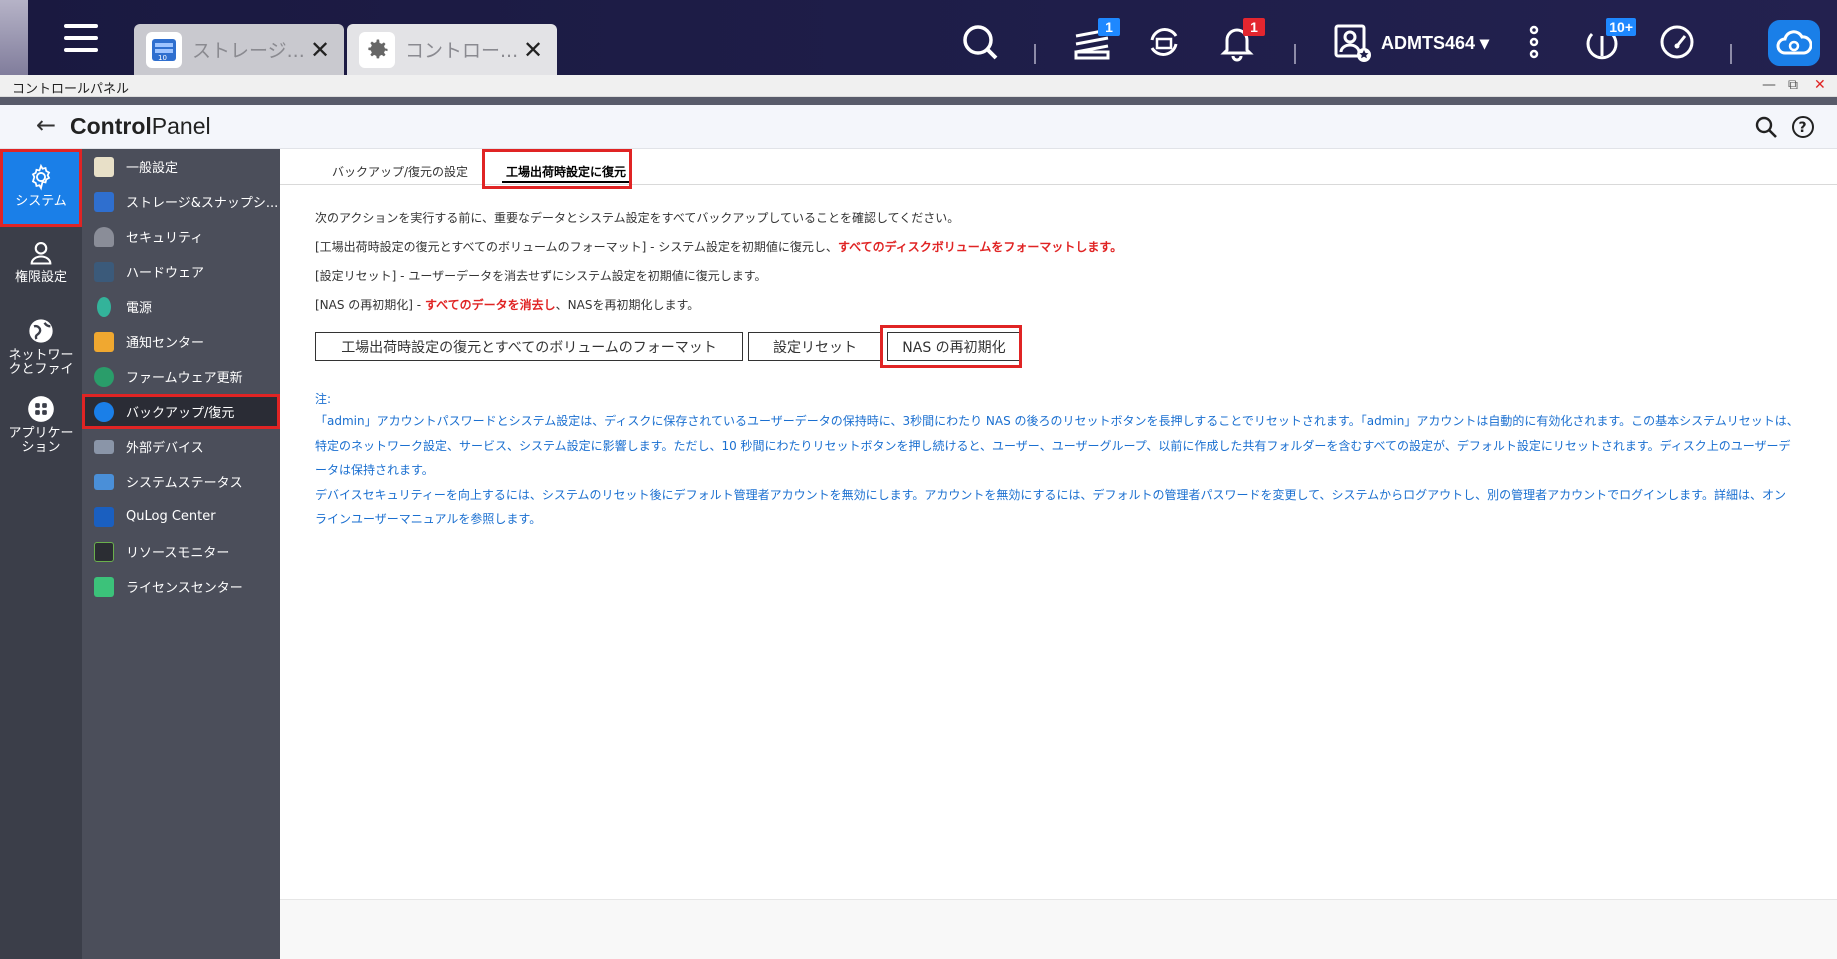 This screenshot has width=1837, height=959. What do you see at coordinates (184, 378) in the screenshot?
I see `sidebar-item-label: ファームウェア更新` at bounding box center [184, 378].